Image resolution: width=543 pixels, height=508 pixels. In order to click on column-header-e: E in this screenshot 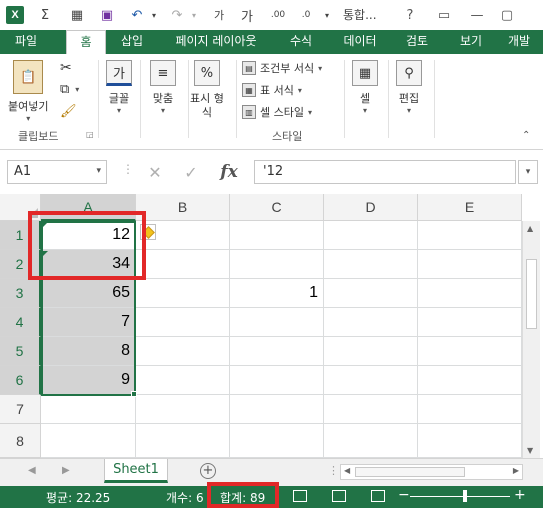, I will do `click(470, 207)`.